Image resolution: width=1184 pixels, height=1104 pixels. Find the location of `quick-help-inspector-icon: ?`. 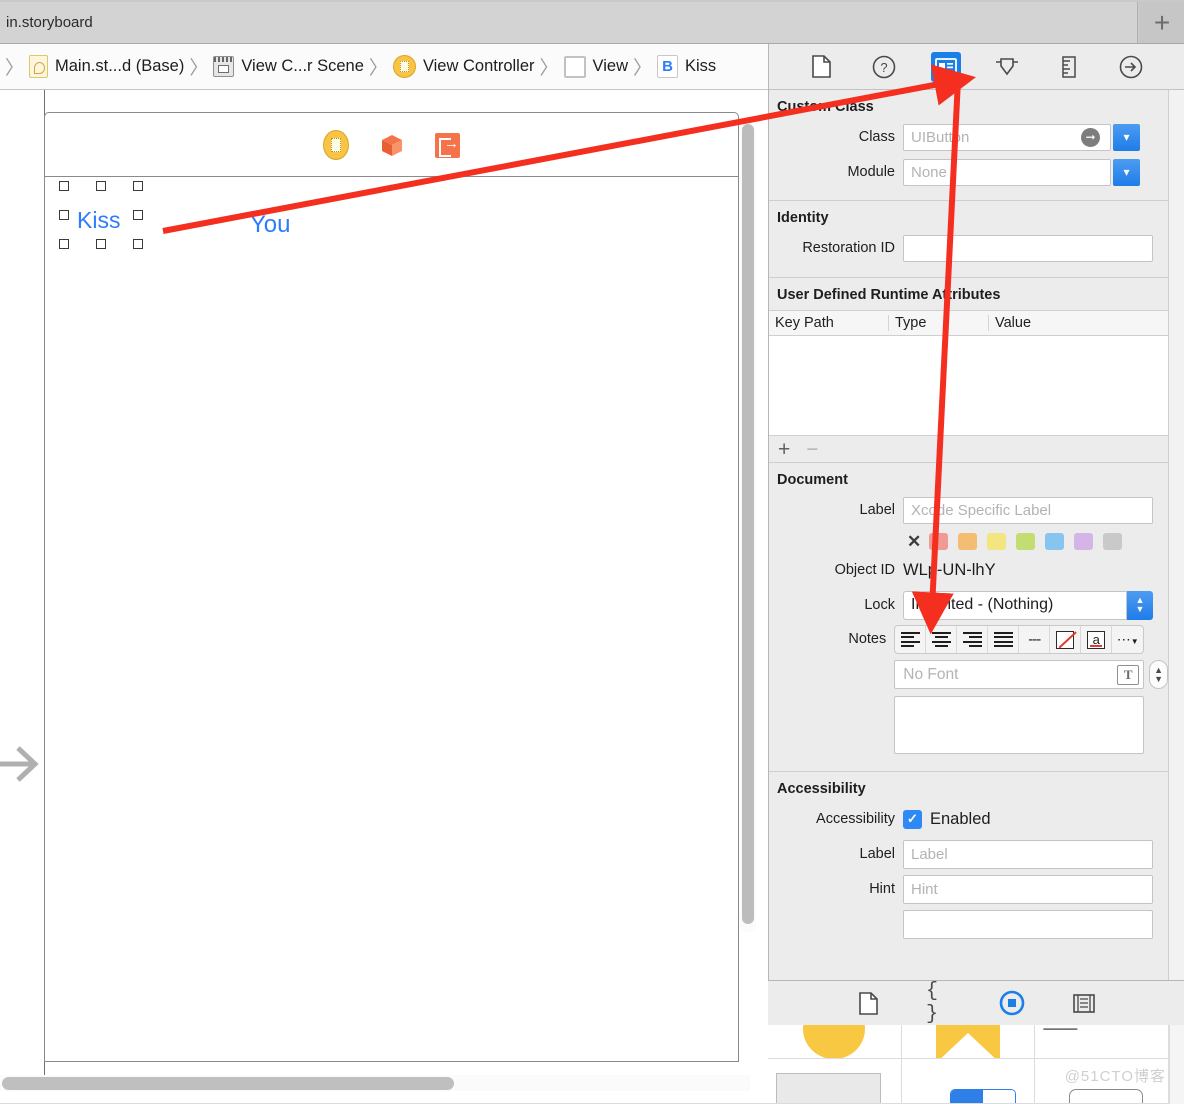

quick-help-inspector-icon: ? is located at coordinates (884, 67).